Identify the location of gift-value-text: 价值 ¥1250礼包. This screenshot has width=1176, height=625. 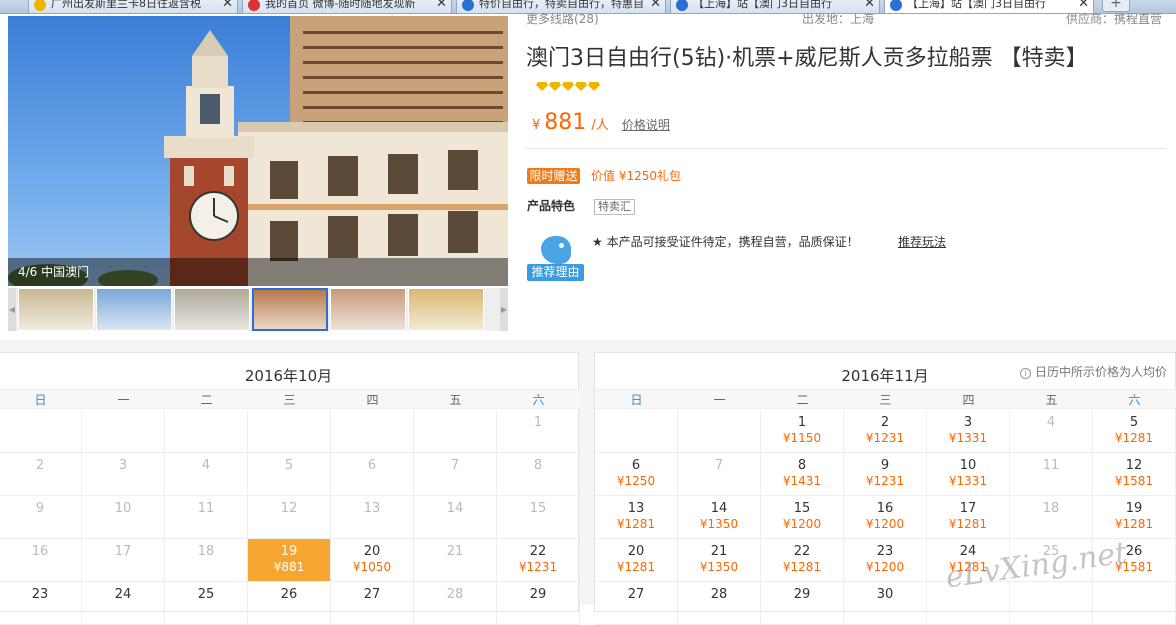
(636, 175).